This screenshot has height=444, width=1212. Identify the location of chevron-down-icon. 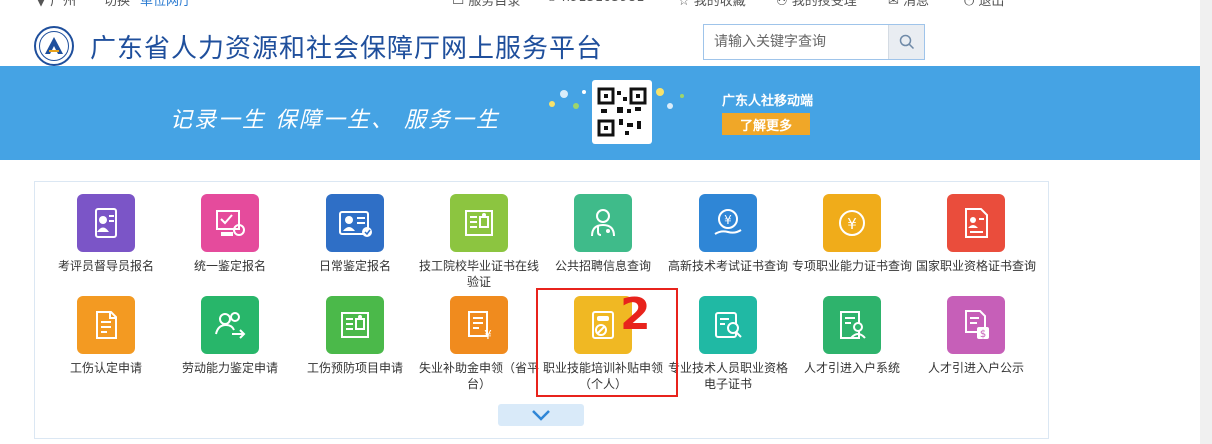
(541, 415).